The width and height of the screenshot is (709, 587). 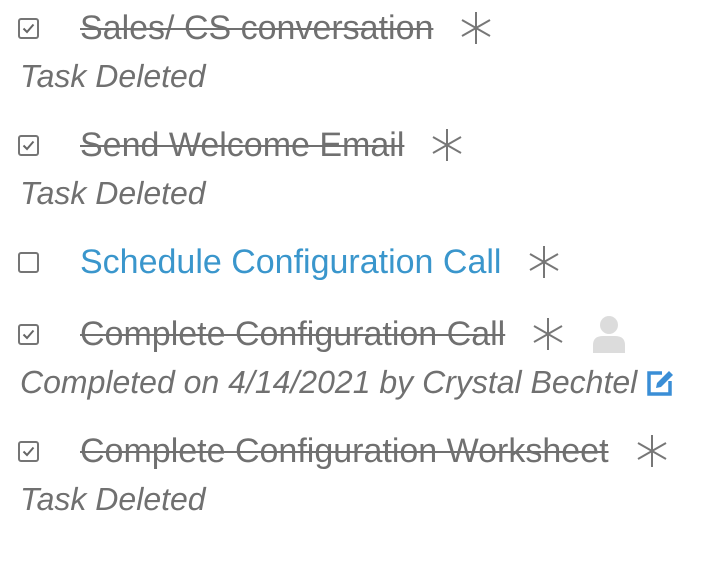 What do you see at coordinates (293, 334) in the screenshot?
I see `task-title: Complete Configuration Call` at bounding box center [293, 334].